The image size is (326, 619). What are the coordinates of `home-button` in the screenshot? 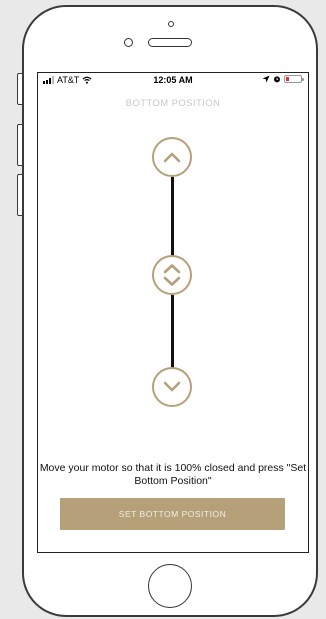 It's located at (170, 586).